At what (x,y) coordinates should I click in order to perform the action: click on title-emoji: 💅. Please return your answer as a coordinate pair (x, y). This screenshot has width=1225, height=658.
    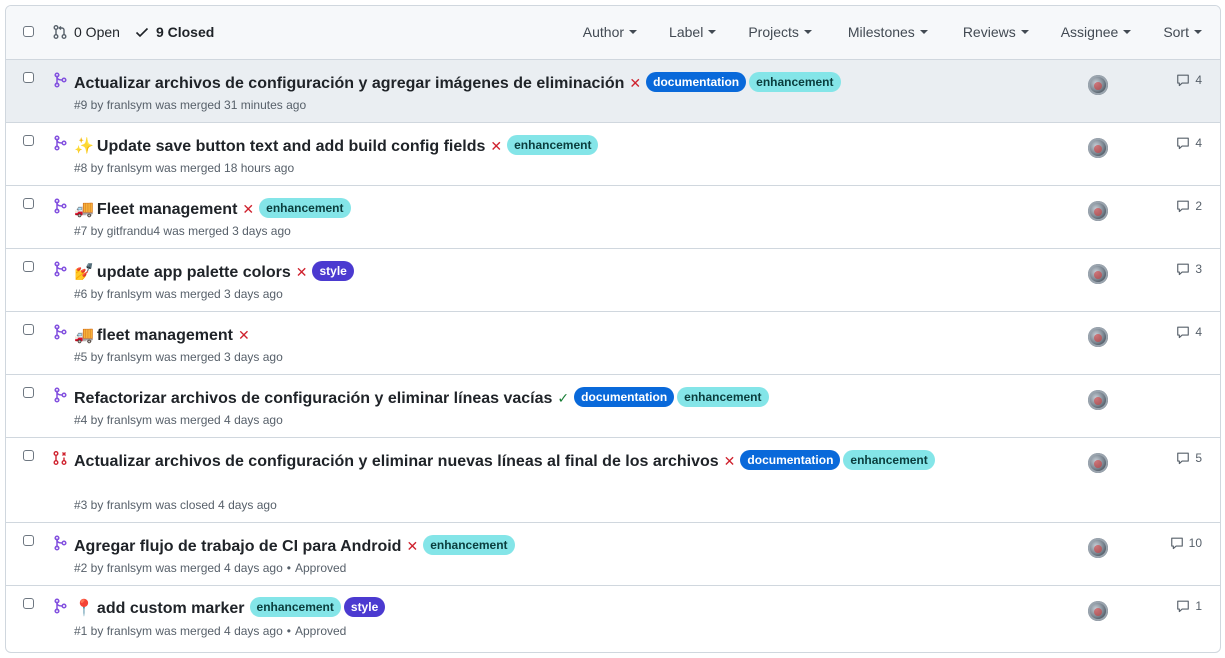
    Looking at the image, I should click on (84, 272).